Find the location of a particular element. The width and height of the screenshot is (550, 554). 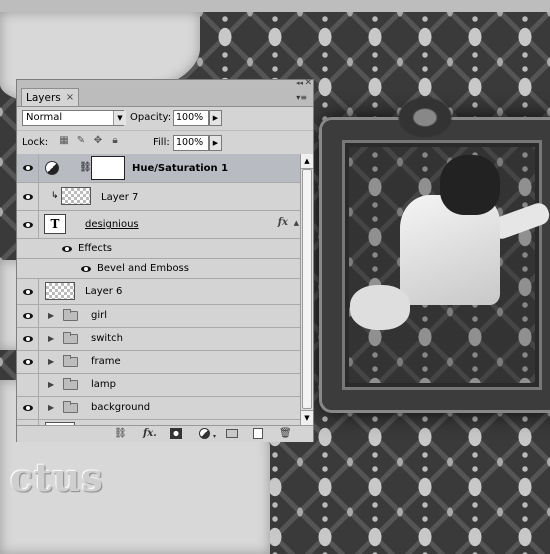

opacity-field: 100% is located at coordinates (191, 117).